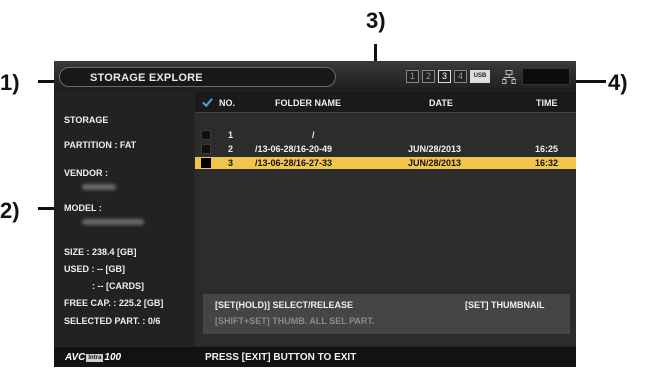  What do you see at coordinates (86, 120) in the screenshot?
I see `storage-heading: STORAGE` at bounding box center [86, 120].